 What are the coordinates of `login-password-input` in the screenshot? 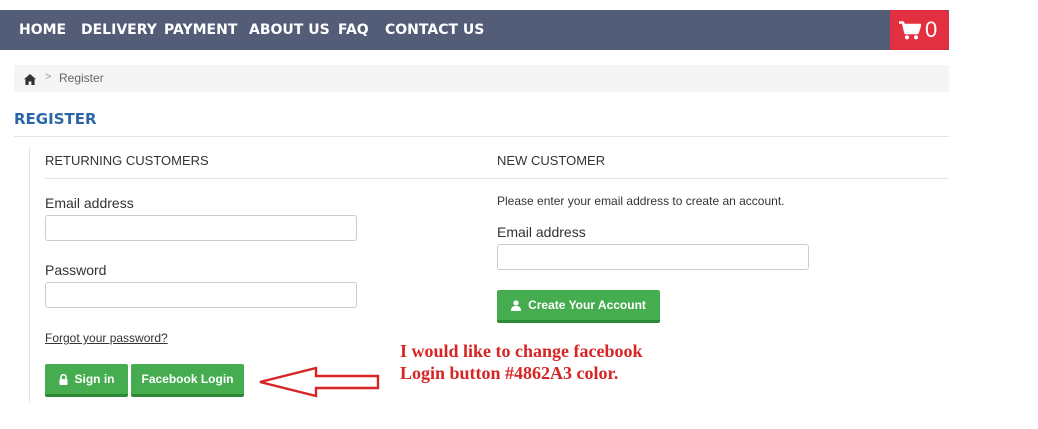 It's located at (201, 295).